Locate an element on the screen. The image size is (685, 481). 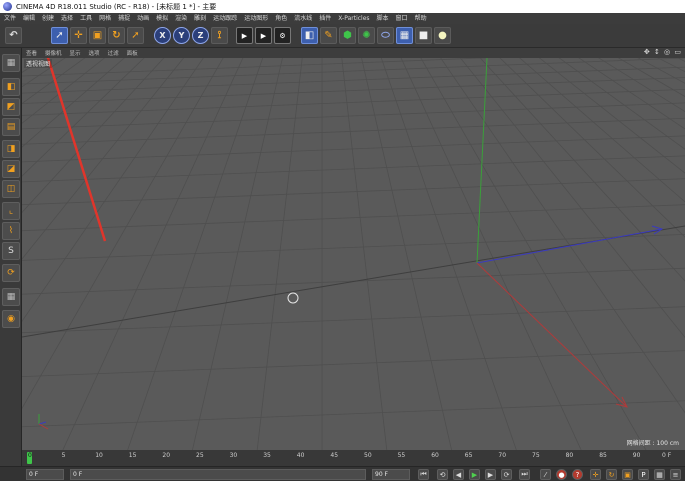
end-frame-field: 90 F is located at coordinates (391, 474).